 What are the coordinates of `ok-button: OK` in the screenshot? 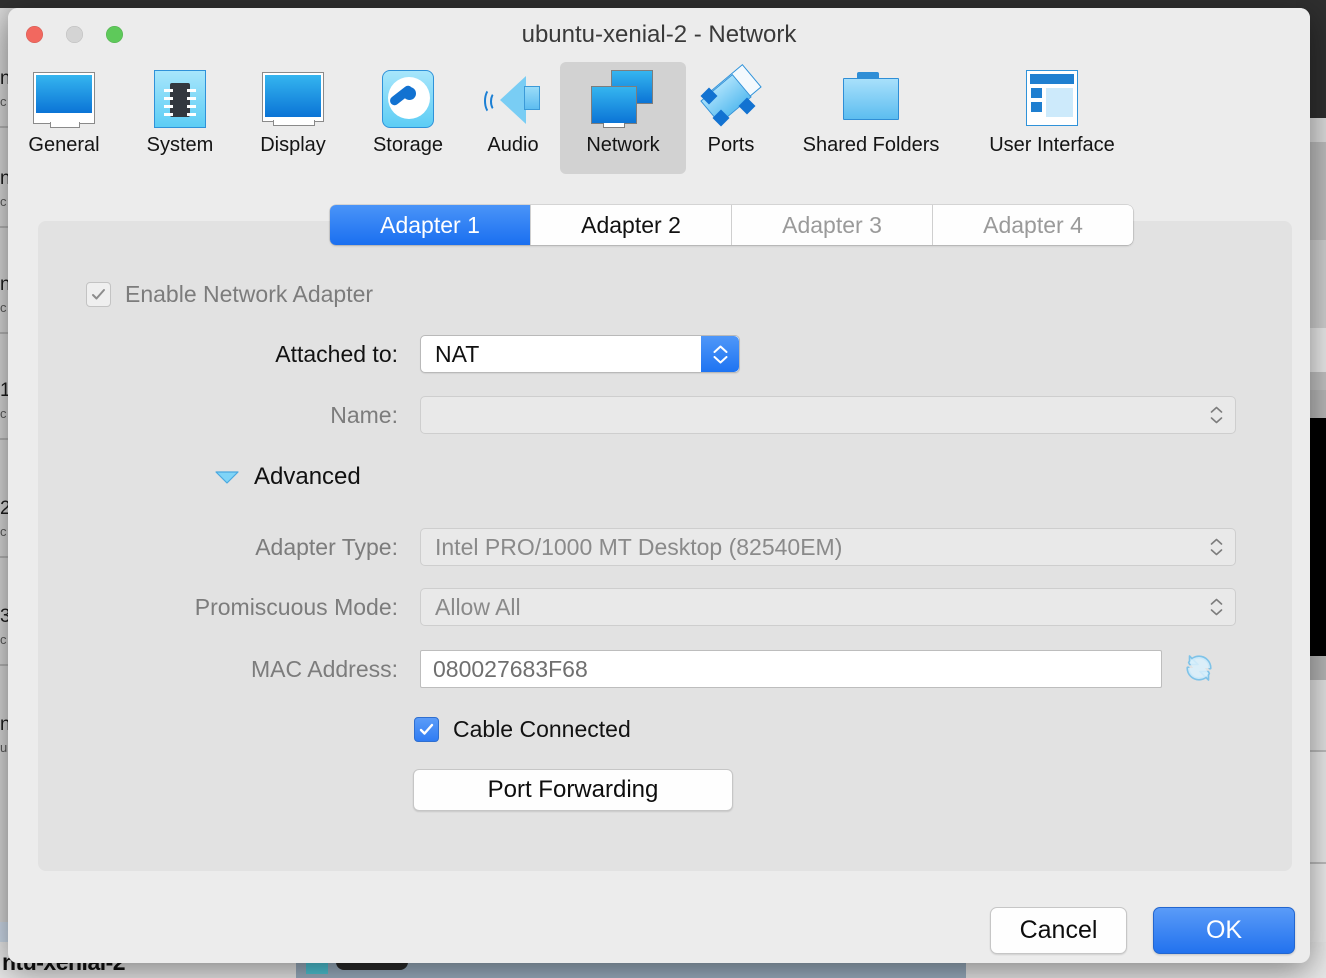 It's located at (1224, 930).